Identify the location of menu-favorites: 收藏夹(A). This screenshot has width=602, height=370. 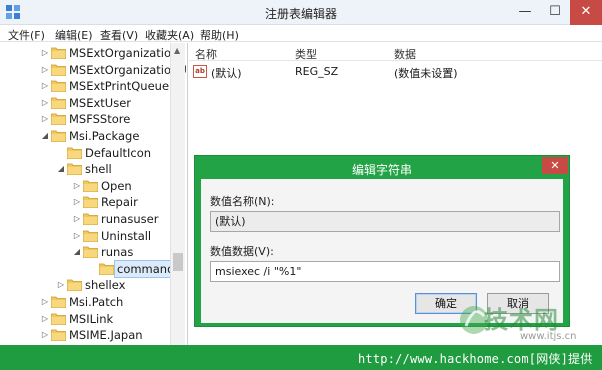
(169, 35).